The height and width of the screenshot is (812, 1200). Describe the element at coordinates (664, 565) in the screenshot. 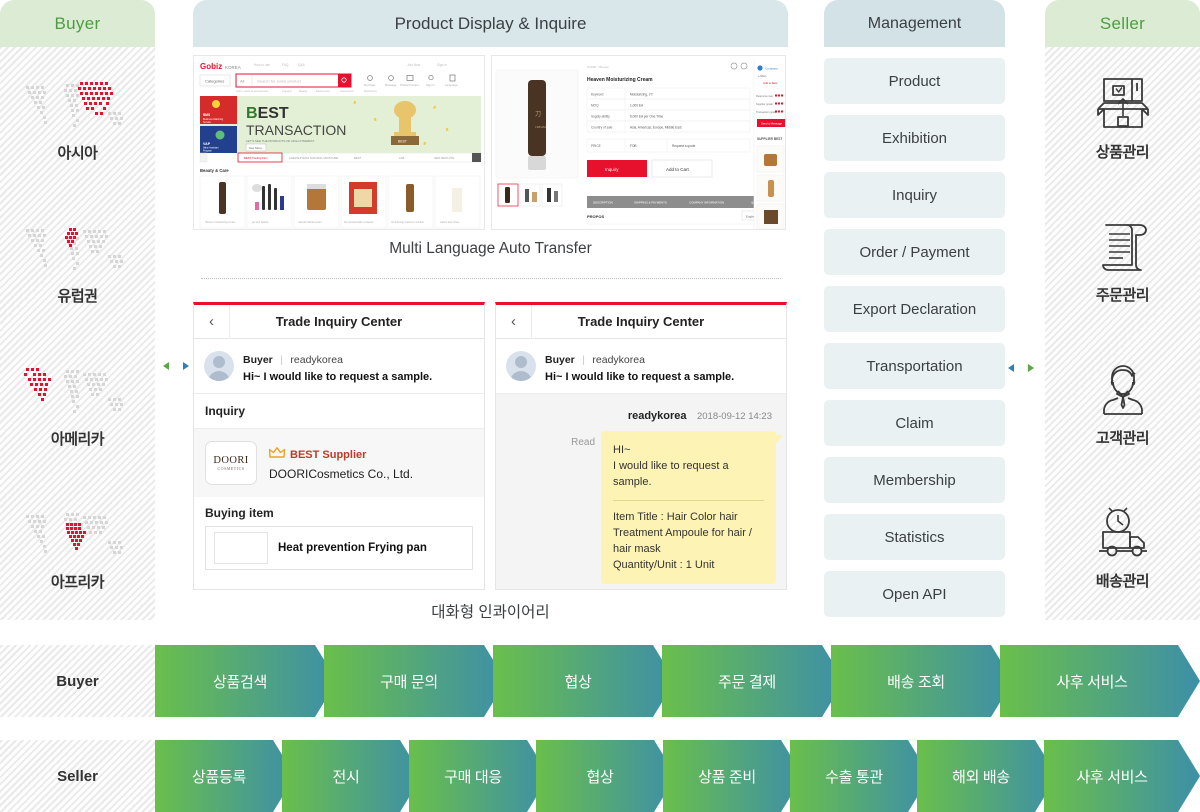

I see `chat-bubble-quantity: Quantity/Unit : 1 Unit` at that location.